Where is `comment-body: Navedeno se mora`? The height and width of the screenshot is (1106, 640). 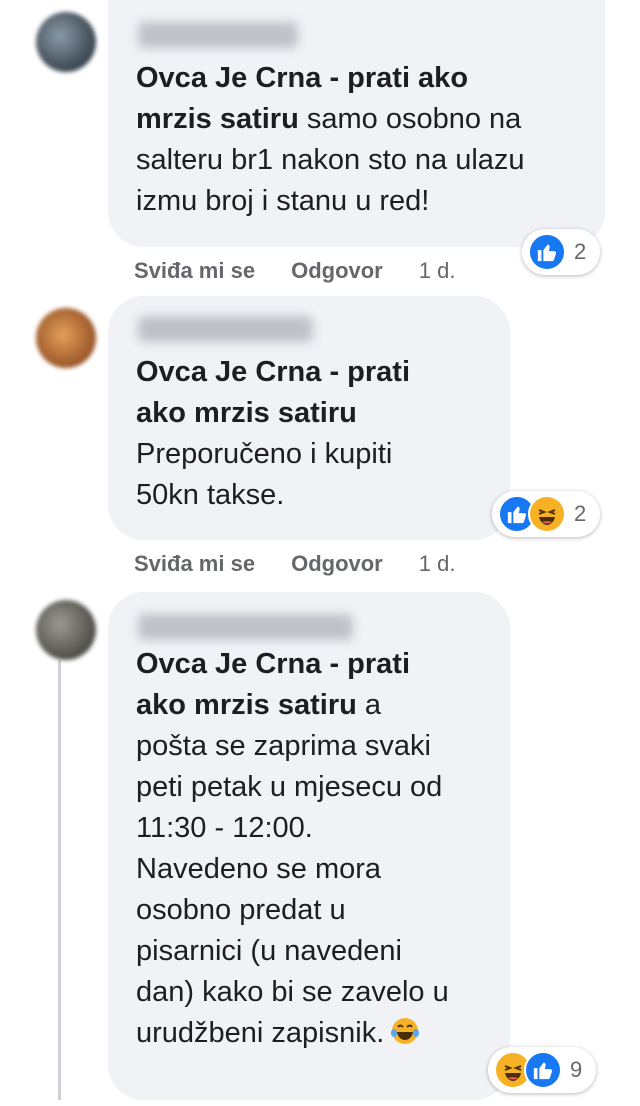
comment-body: Navedeno se mora is located at coordinates (259, 869).